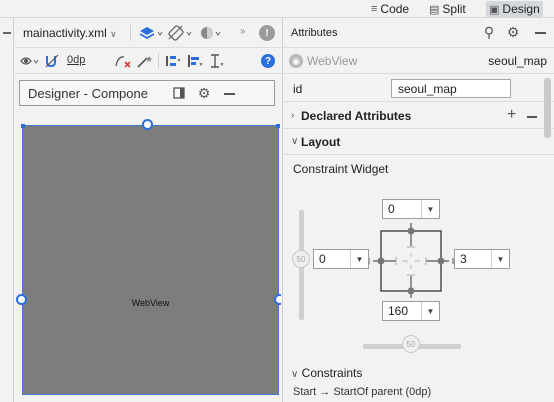  I want to click on code-view-label: Code, so click(395, 9).